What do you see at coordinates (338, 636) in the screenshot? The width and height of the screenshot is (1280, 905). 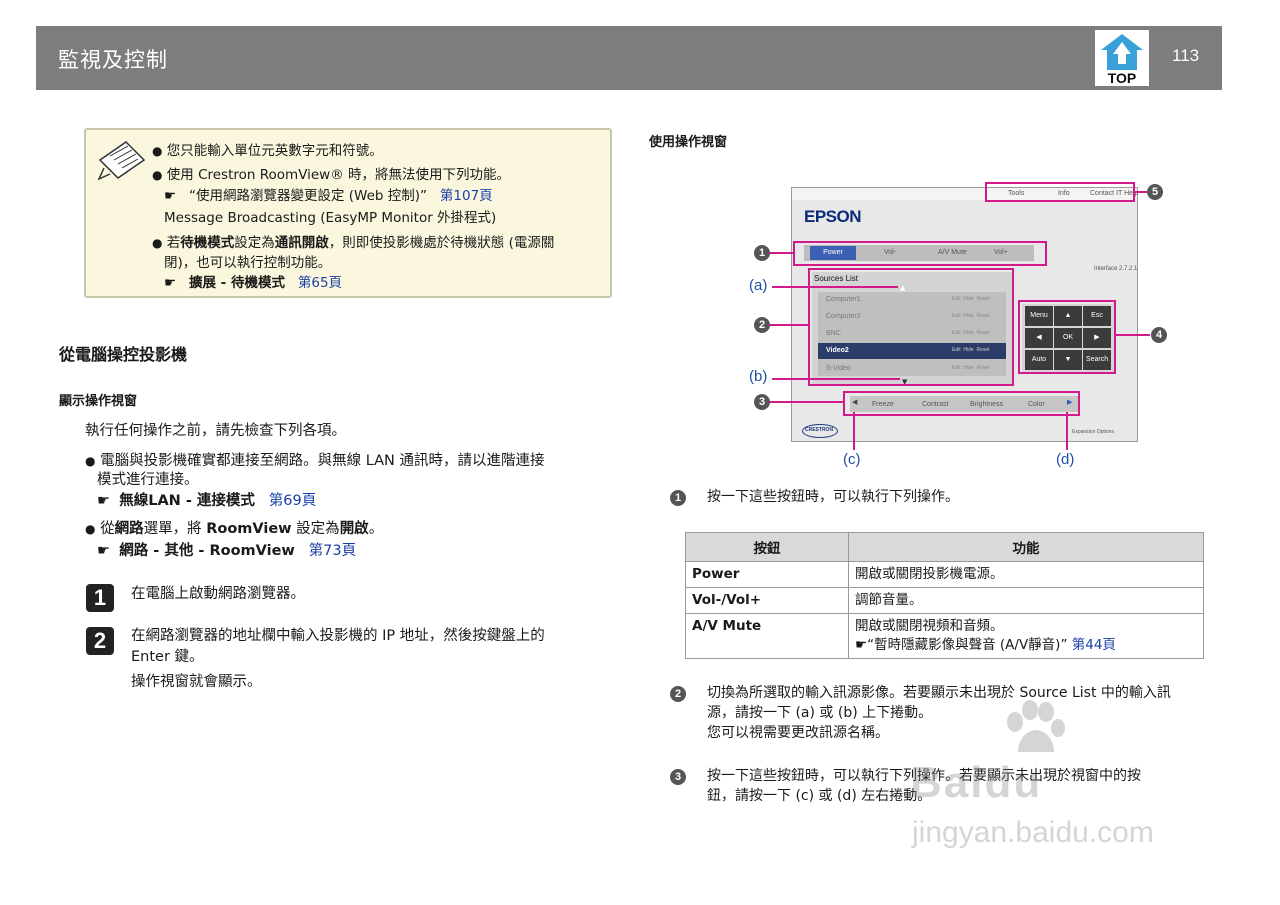 I see `step-text: 在網路瀏覽器的地址欄中輸入投影機的 IP 地址，然後按鍵盤上的` at bounding box center [338, 636].